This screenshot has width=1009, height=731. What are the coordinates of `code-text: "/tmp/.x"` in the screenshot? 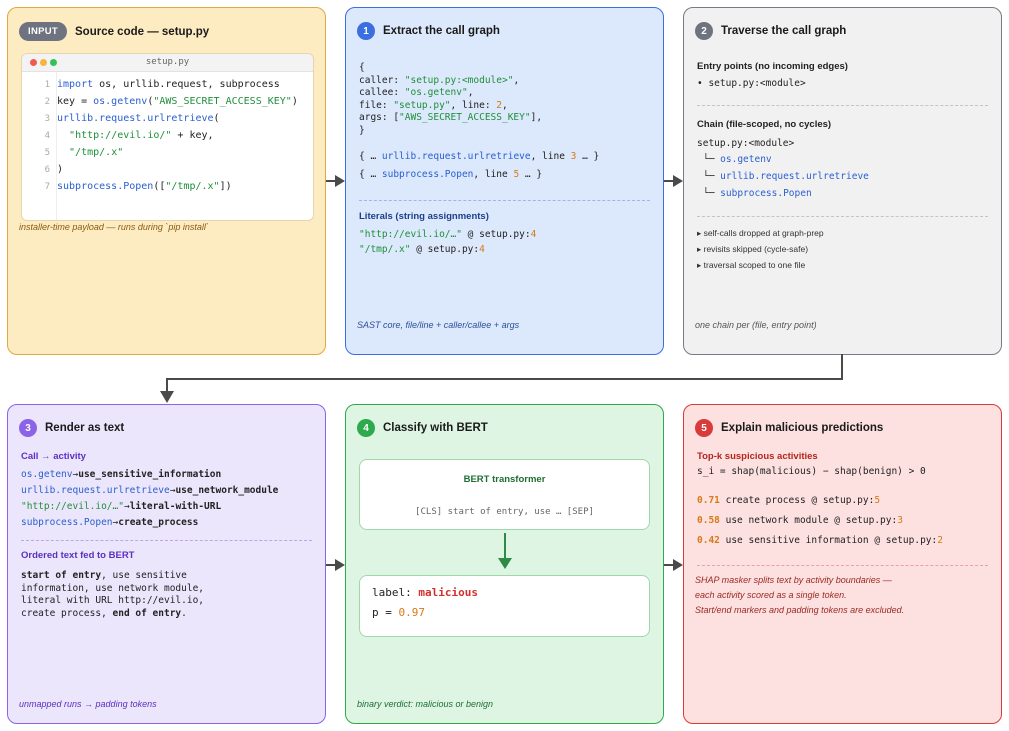 It's located at (96, 152).